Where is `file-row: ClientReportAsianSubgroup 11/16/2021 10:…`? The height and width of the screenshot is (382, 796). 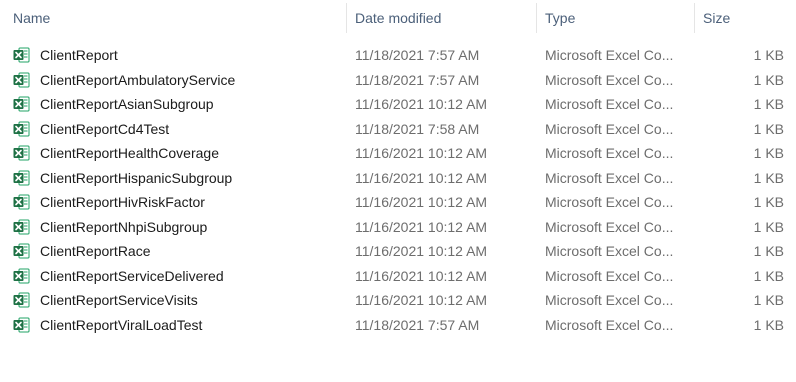 file-row: ClientReportAsianSubgroup 11/16/2021 10:… is located at coordinates (398, 104).